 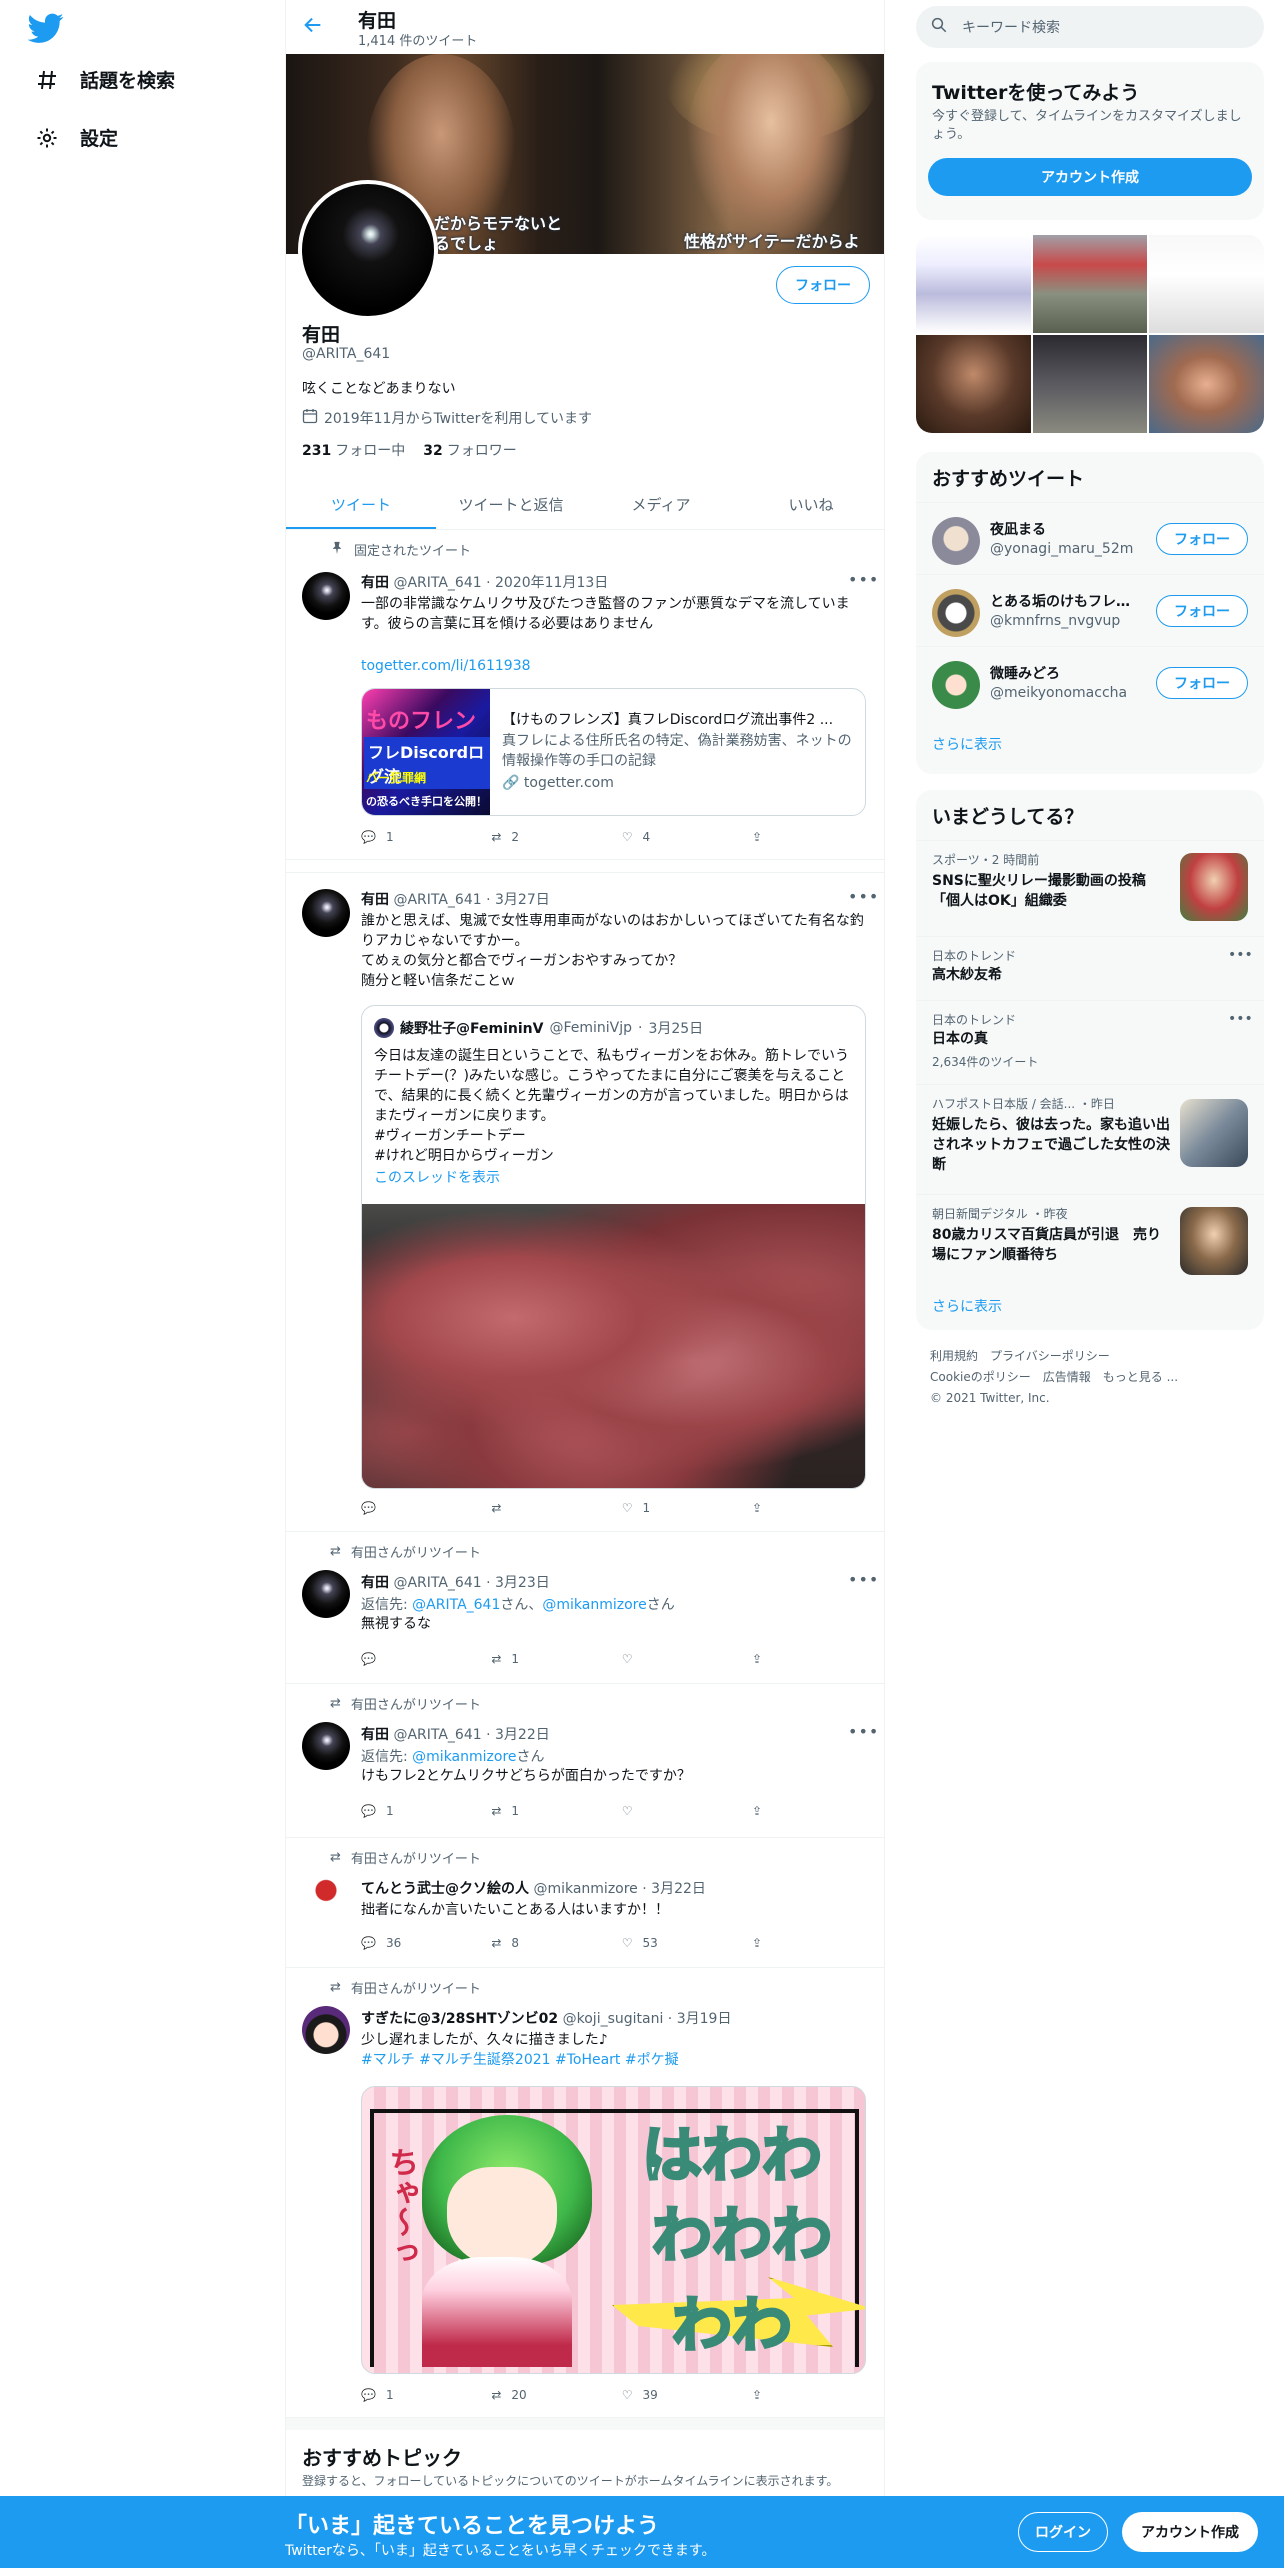 I want to click on tab-likes: いいね, so click(x=810, y=504).